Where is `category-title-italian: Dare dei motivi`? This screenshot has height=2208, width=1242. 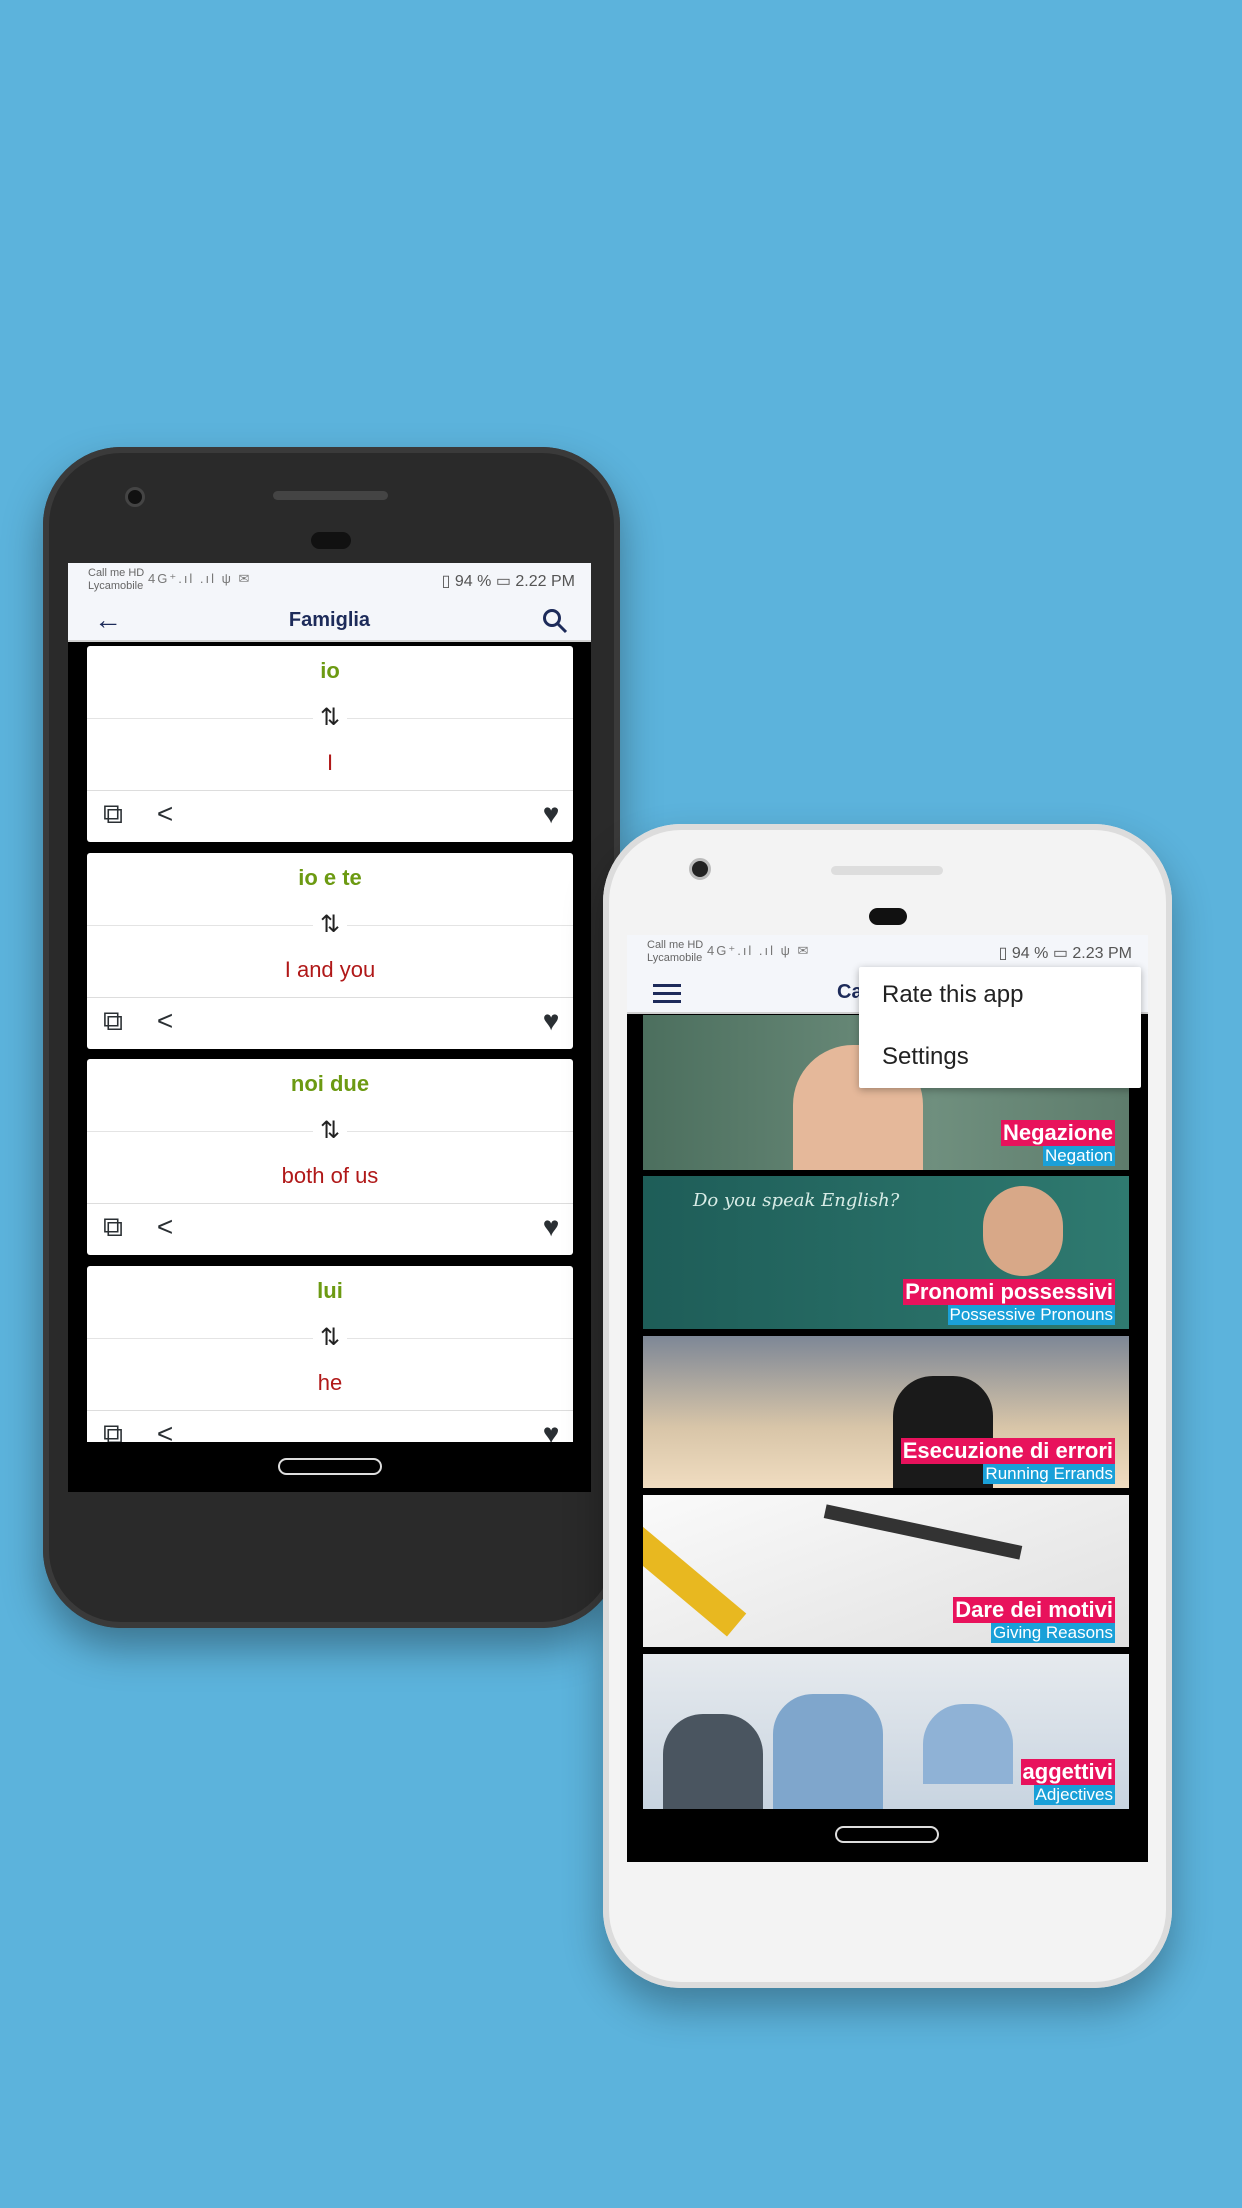
category-title-italian: Dare dei motivi is located at coordinates (1034, 1610).